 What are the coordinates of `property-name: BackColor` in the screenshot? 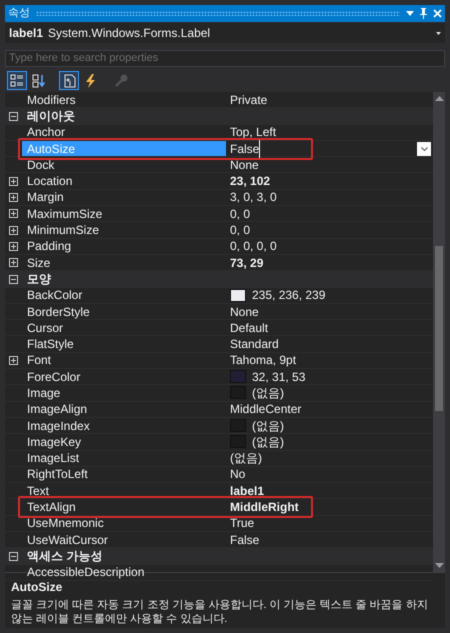 It's located at (124, 295).